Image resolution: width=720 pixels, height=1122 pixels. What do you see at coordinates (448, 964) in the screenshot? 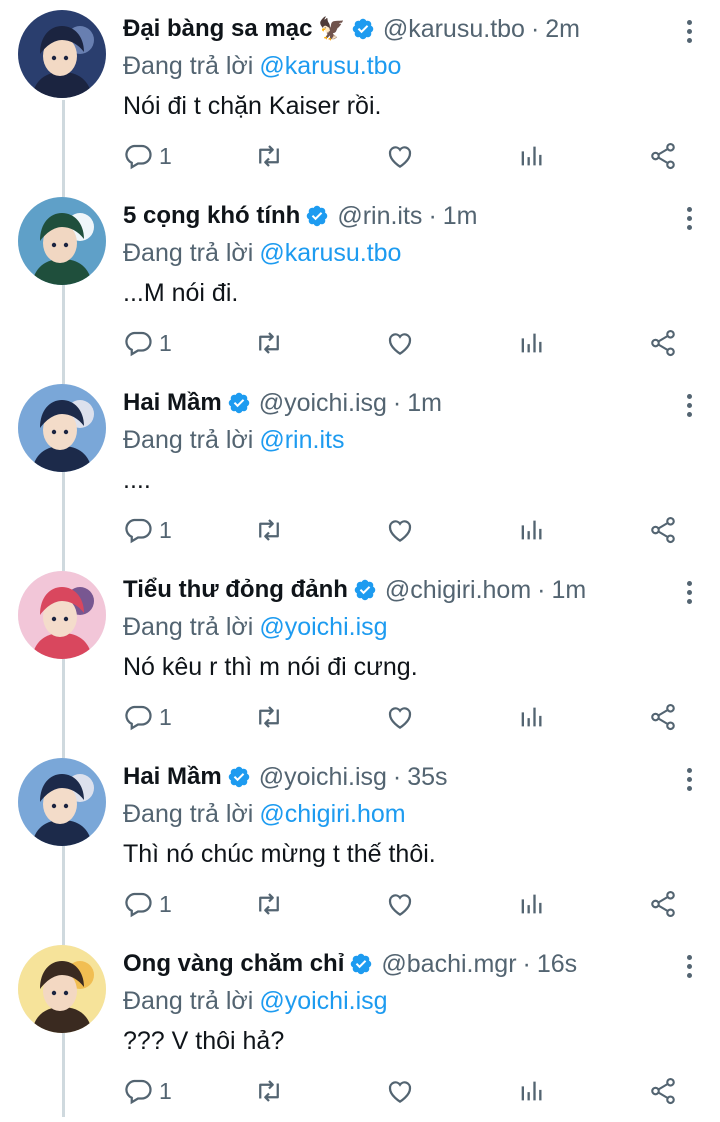
I see `user-handle: @bachi.mgr` at bounding box center [448, 964].